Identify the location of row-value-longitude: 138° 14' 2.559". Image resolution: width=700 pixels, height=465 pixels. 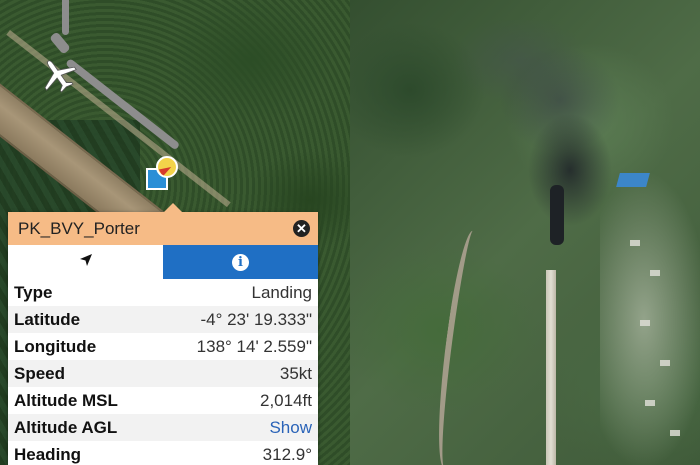
(254, 346).